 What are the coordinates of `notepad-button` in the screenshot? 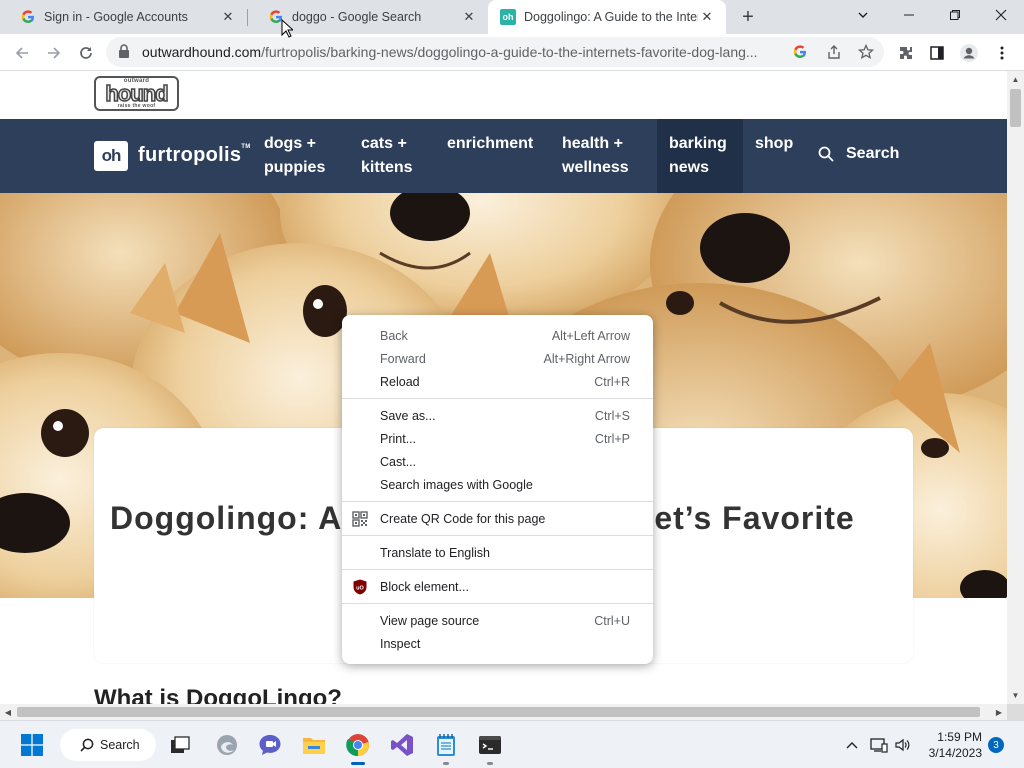 It's located at (446, 745).